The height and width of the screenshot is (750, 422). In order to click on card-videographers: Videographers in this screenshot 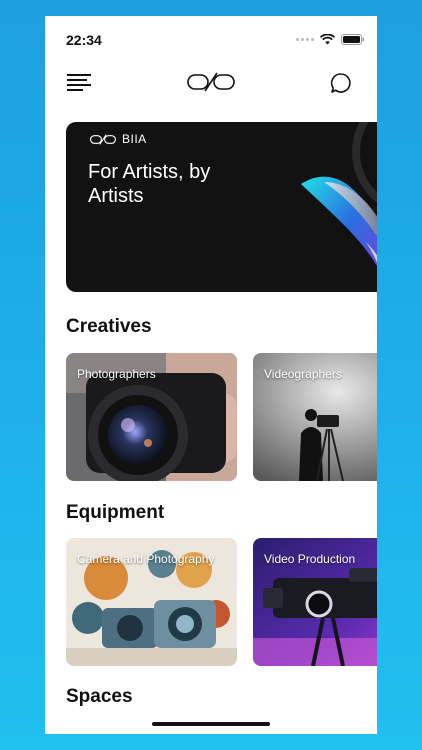, I will do `click(315, 417)`.